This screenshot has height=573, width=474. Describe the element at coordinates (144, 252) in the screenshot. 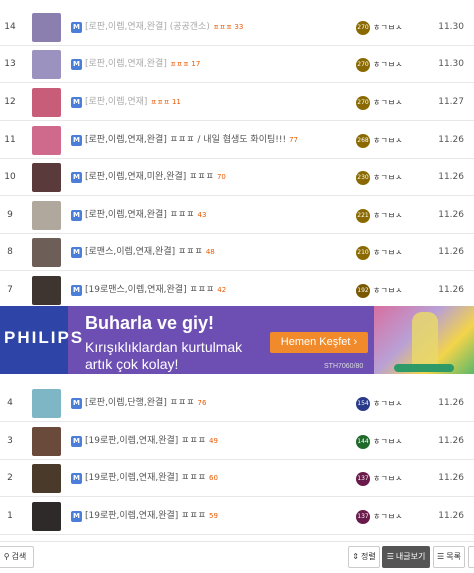

I see `post-title-text: [로맨스,이렙,연재,완결] ㅍㅍㅍ` at that location.